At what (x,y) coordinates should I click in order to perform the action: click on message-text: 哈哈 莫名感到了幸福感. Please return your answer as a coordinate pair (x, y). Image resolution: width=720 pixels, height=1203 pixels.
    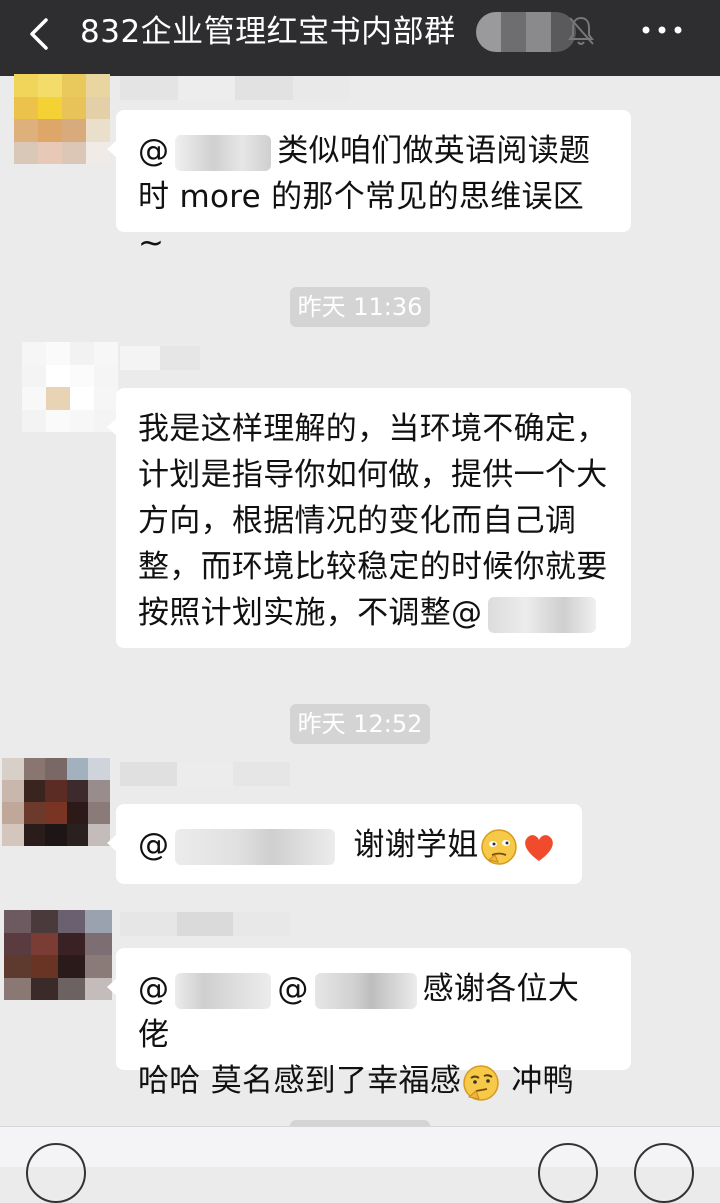
    Looking at the image, I should click on (300, 1081).